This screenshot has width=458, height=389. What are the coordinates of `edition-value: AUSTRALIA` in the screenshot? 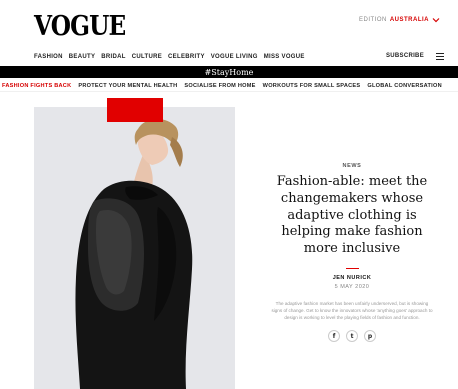 It's located at (409, 20).